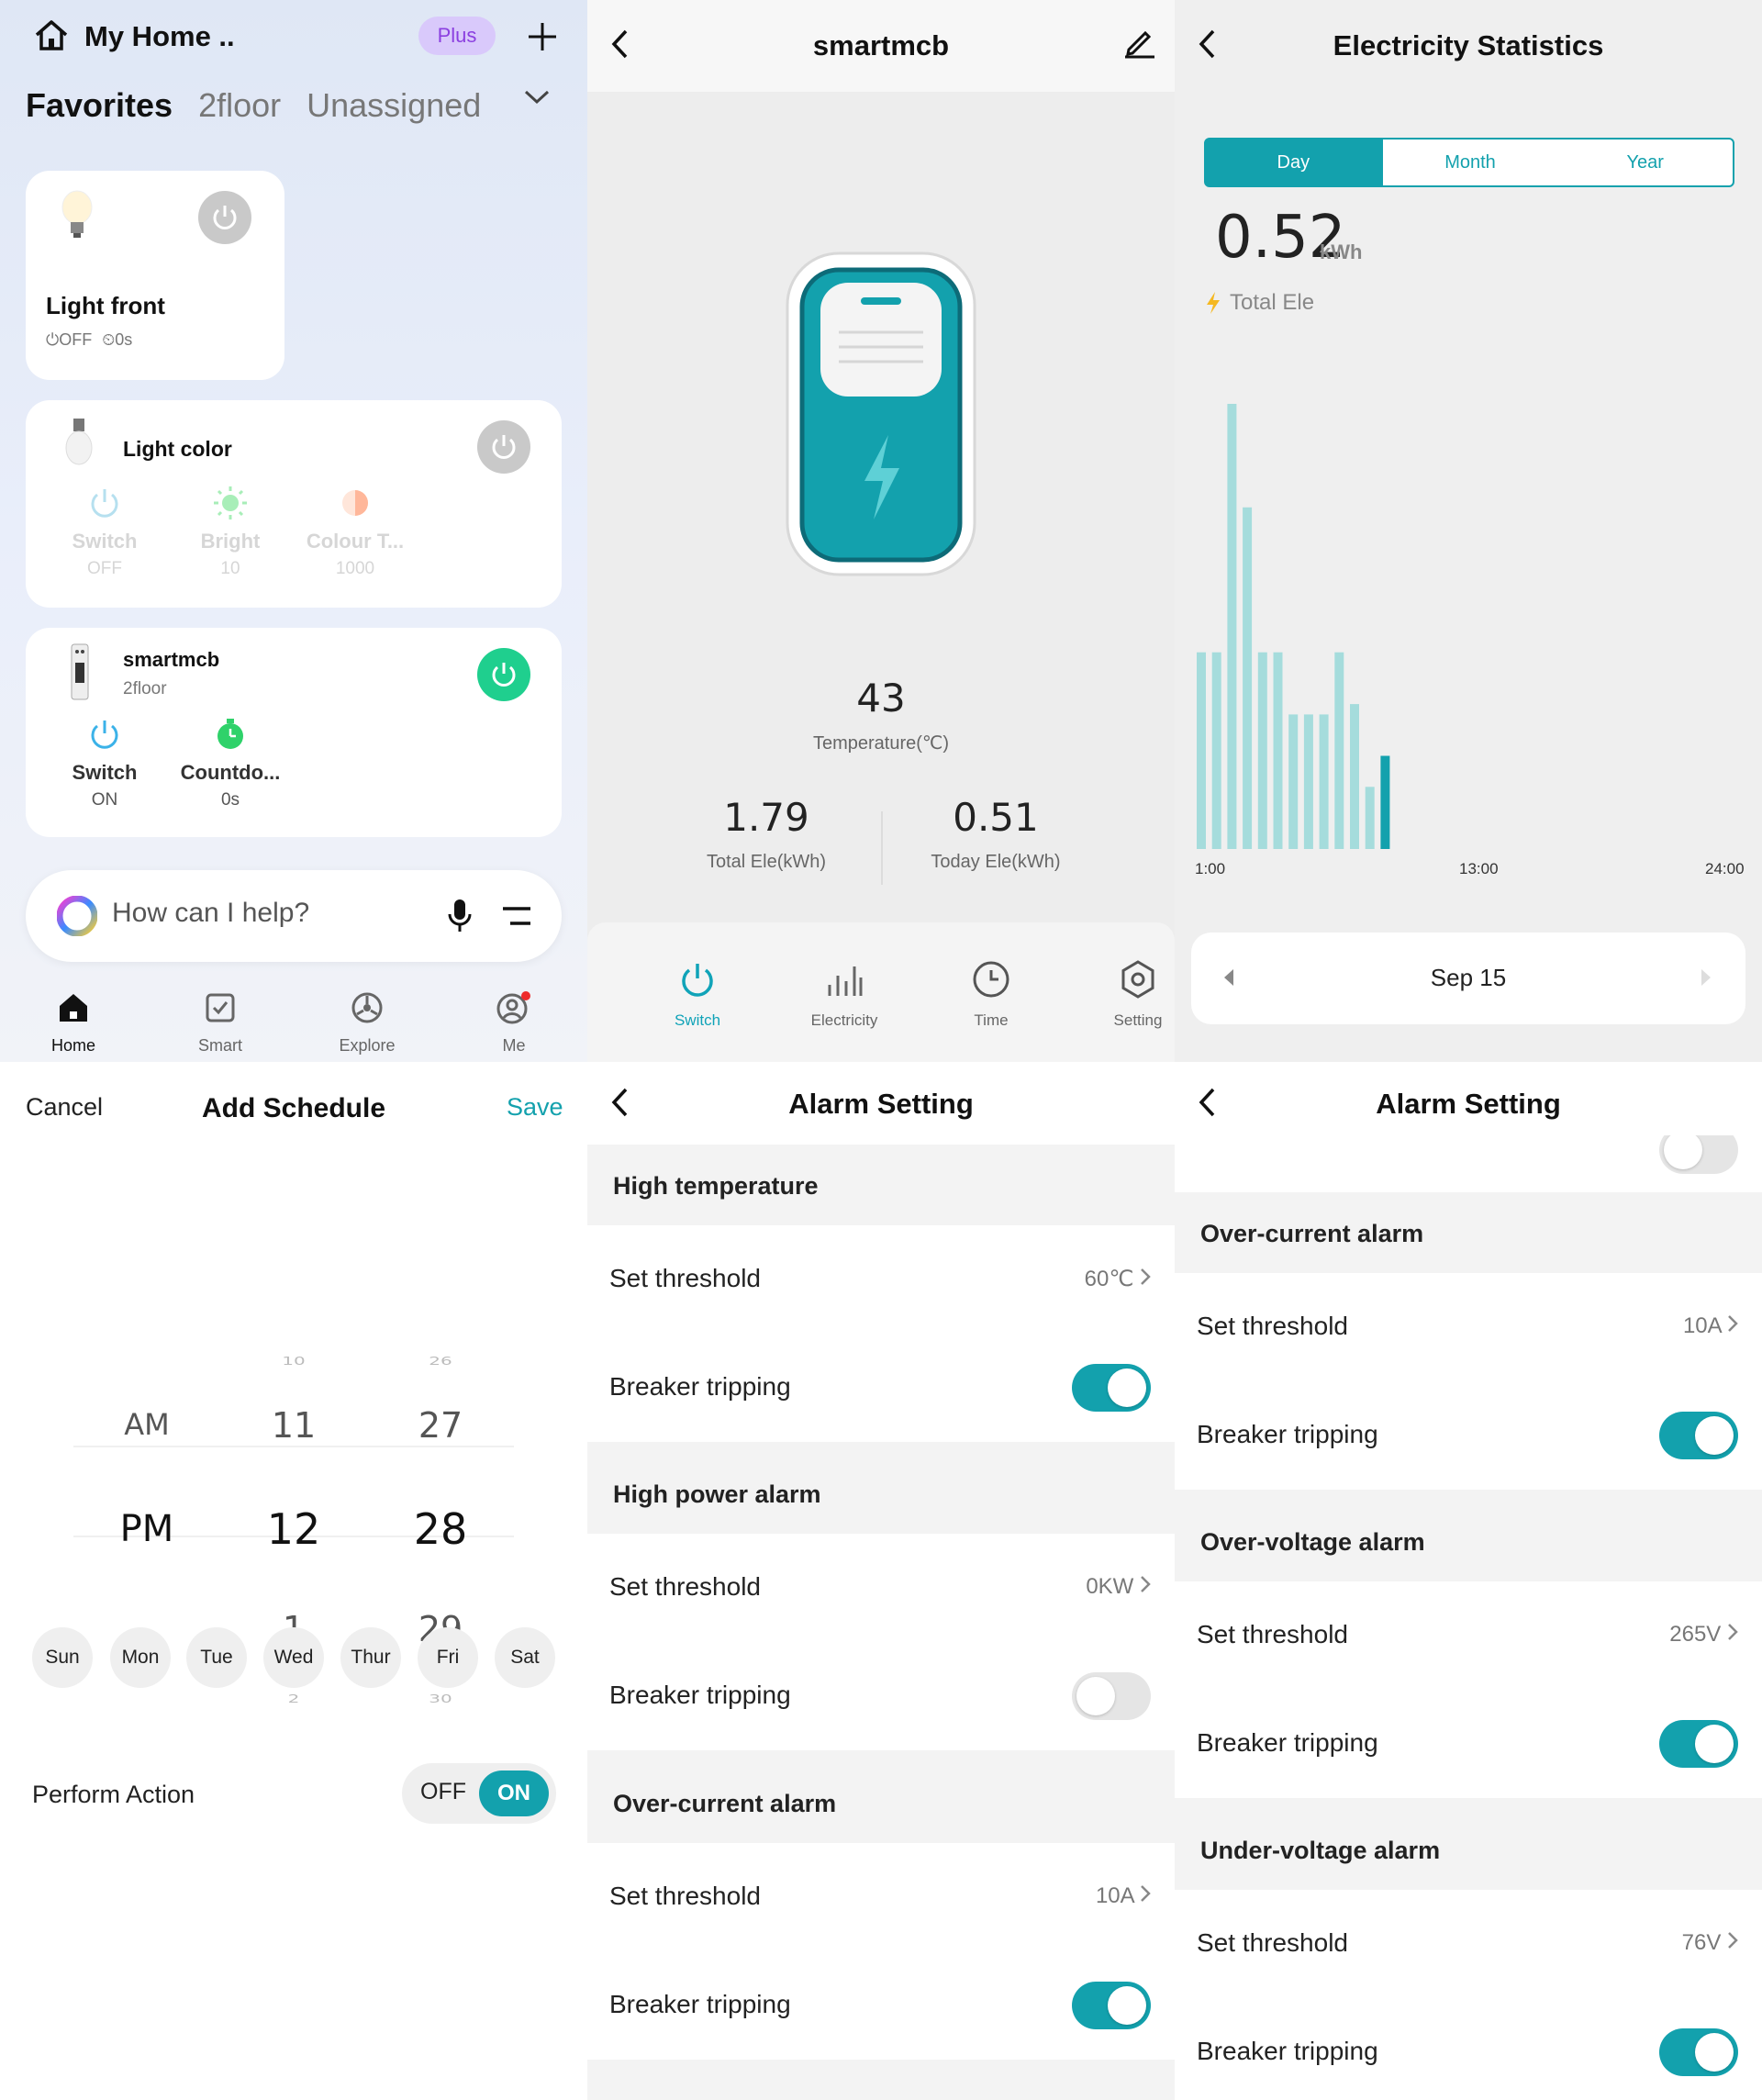  Describe the element at coordinates (537, 99) in the screenshot. I see `chevron-down-icon` at that location.